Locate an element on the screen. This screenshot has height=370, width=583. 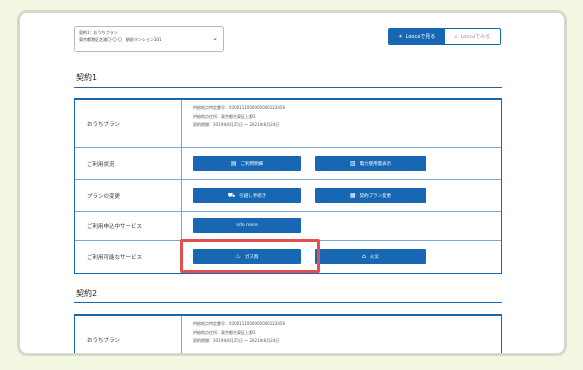
moving-button: ⛟ 引越し手続き is located at coordinates (247, 195).